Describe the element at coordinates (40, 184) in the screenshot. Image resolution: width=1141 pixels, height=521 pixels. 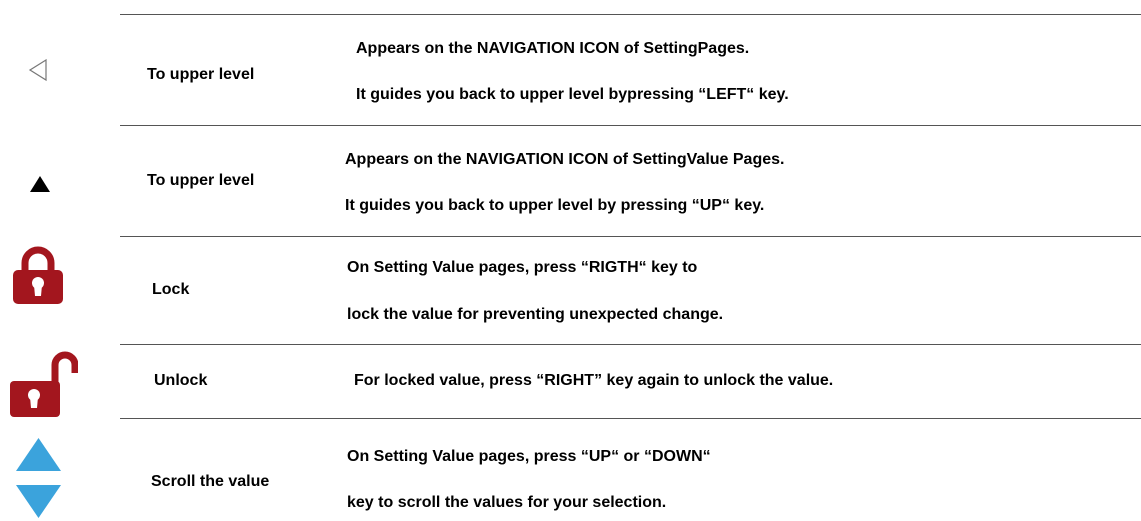
I see `up-triangle-icon` at that location.